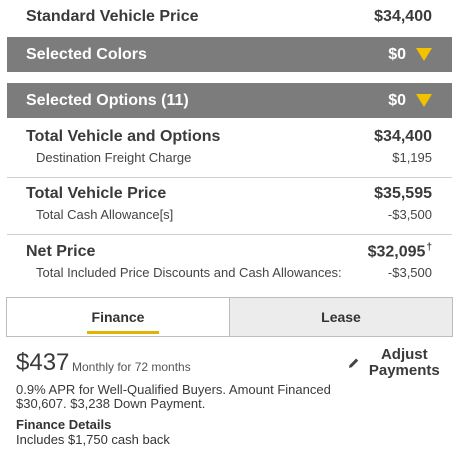  I want to click on tab-lease: Lease, so click(341, 317).